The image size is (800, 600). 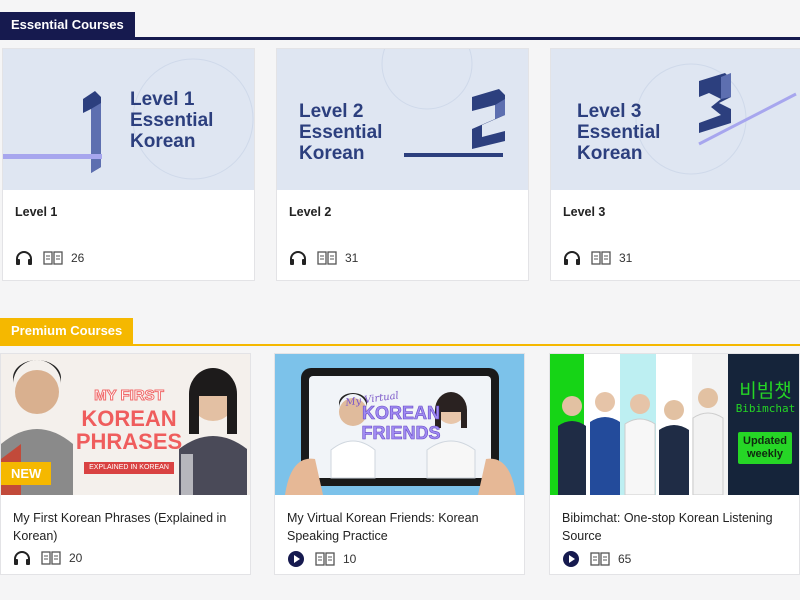 I want to click on course-thumbnail: Level 1 Essential Korean, so click(x=128, y=119).